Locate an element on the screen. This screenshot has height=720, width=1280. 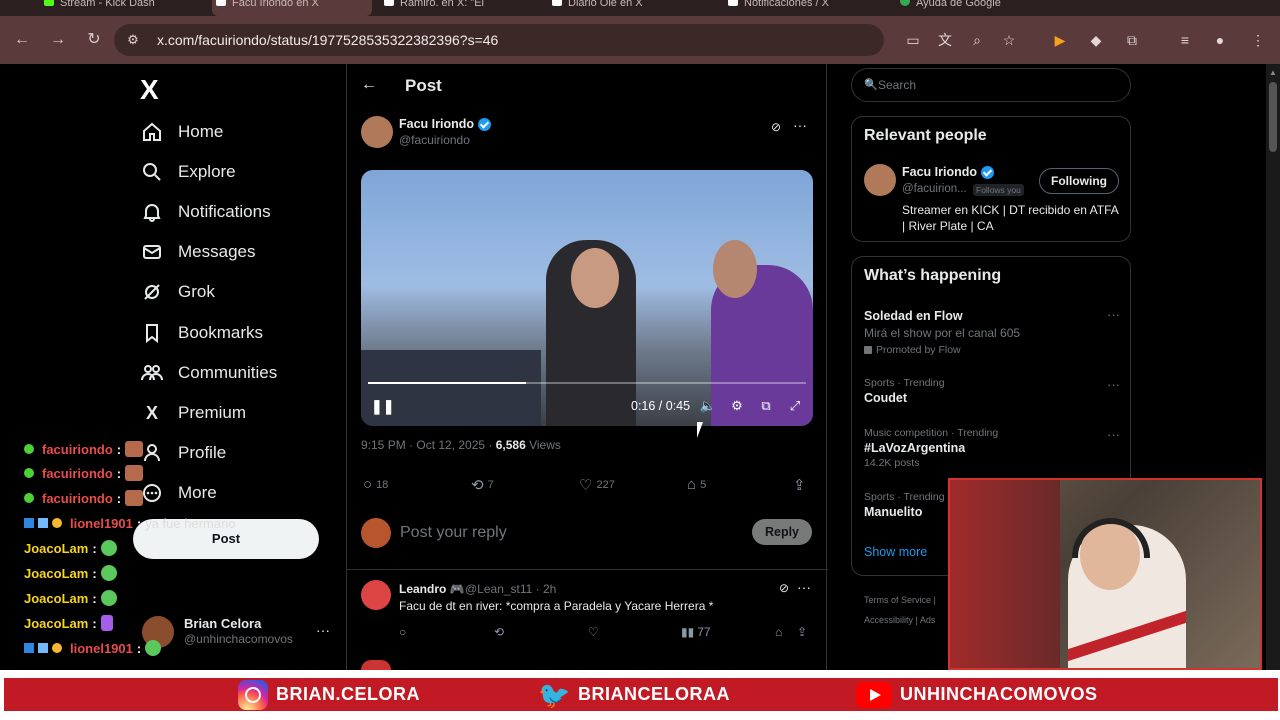
nav-explore: Explore is located at coordinates (188, 172).